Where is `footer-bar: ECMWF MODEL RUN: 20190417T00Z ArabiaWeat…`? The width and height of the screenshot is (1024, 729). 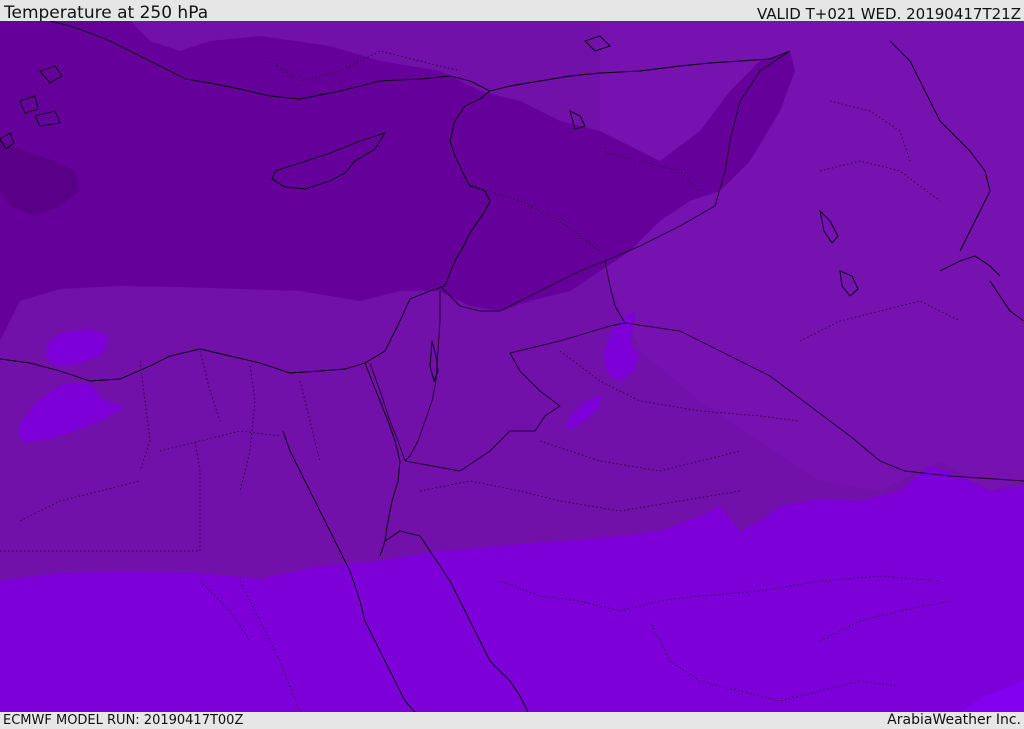
footer-bar: ECMWF MODEL RUN: 20190417T00Z ArabiaWeat… is located at coordinates (512, 720).